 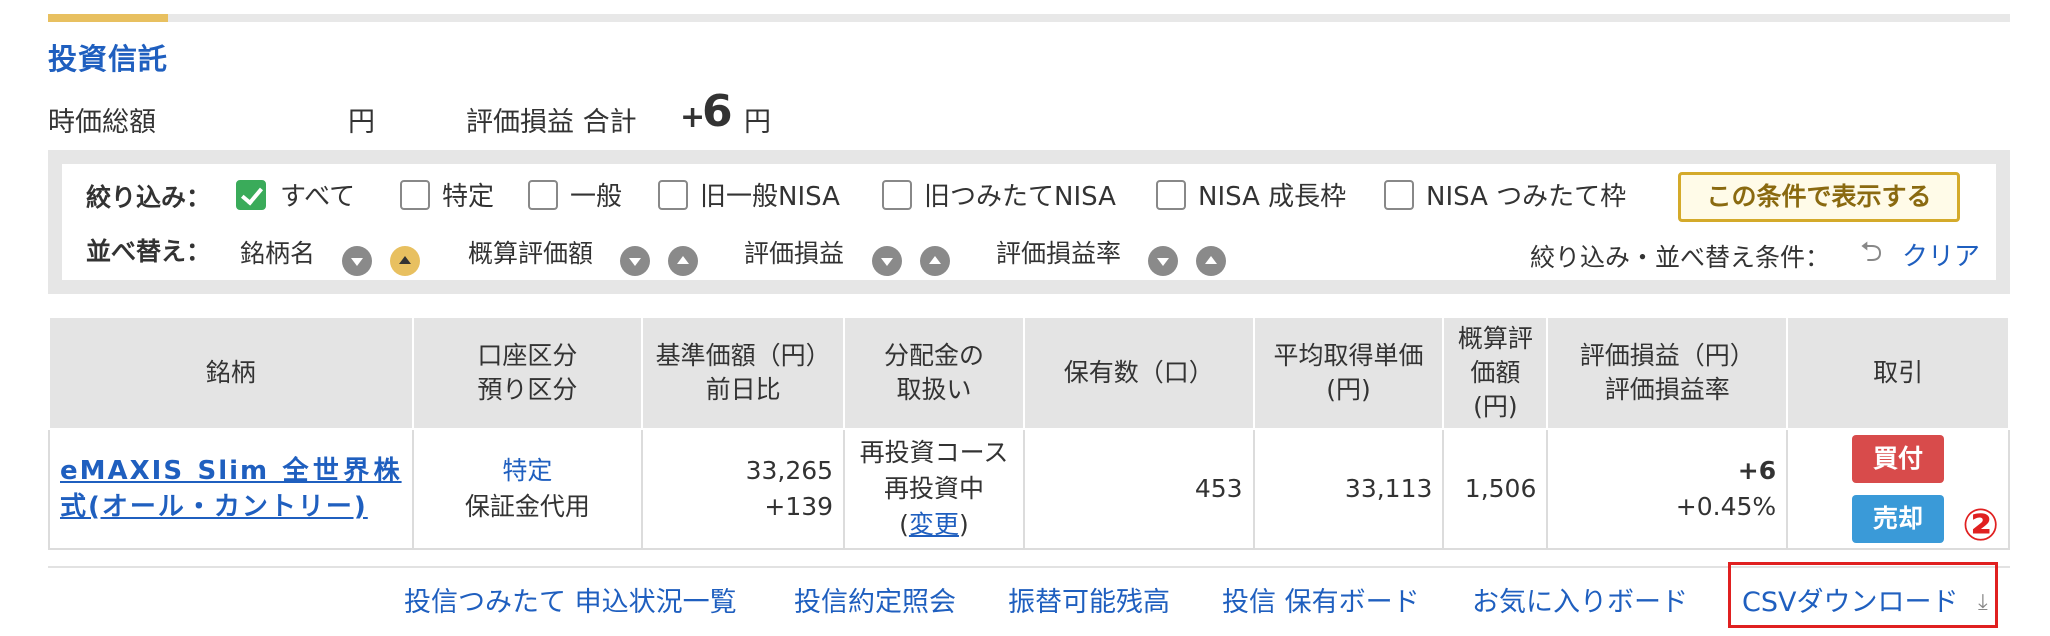 What do you see at coordinates (231, 373) in the screenshot?
I see `header-fund: 銘柄` at bounding box center [231, 373].